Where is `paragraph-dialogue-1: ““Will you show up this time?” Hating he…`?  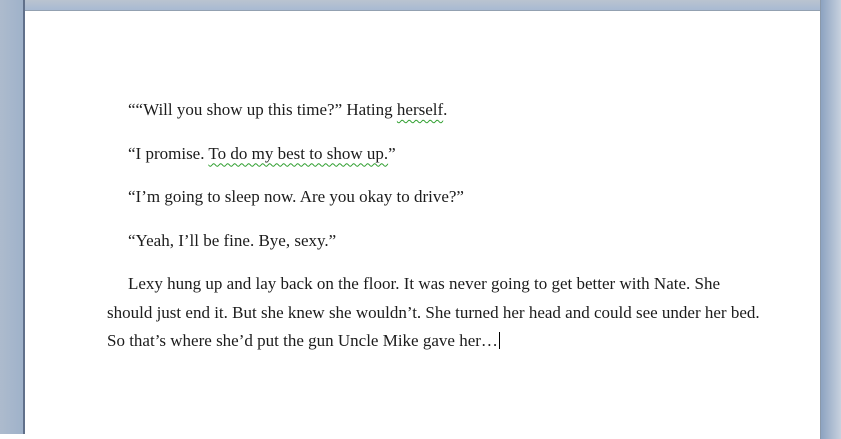
paragraph-dialogue-1: ““Will you show up this time?” Hating he… is located at coordinates (464, 110).